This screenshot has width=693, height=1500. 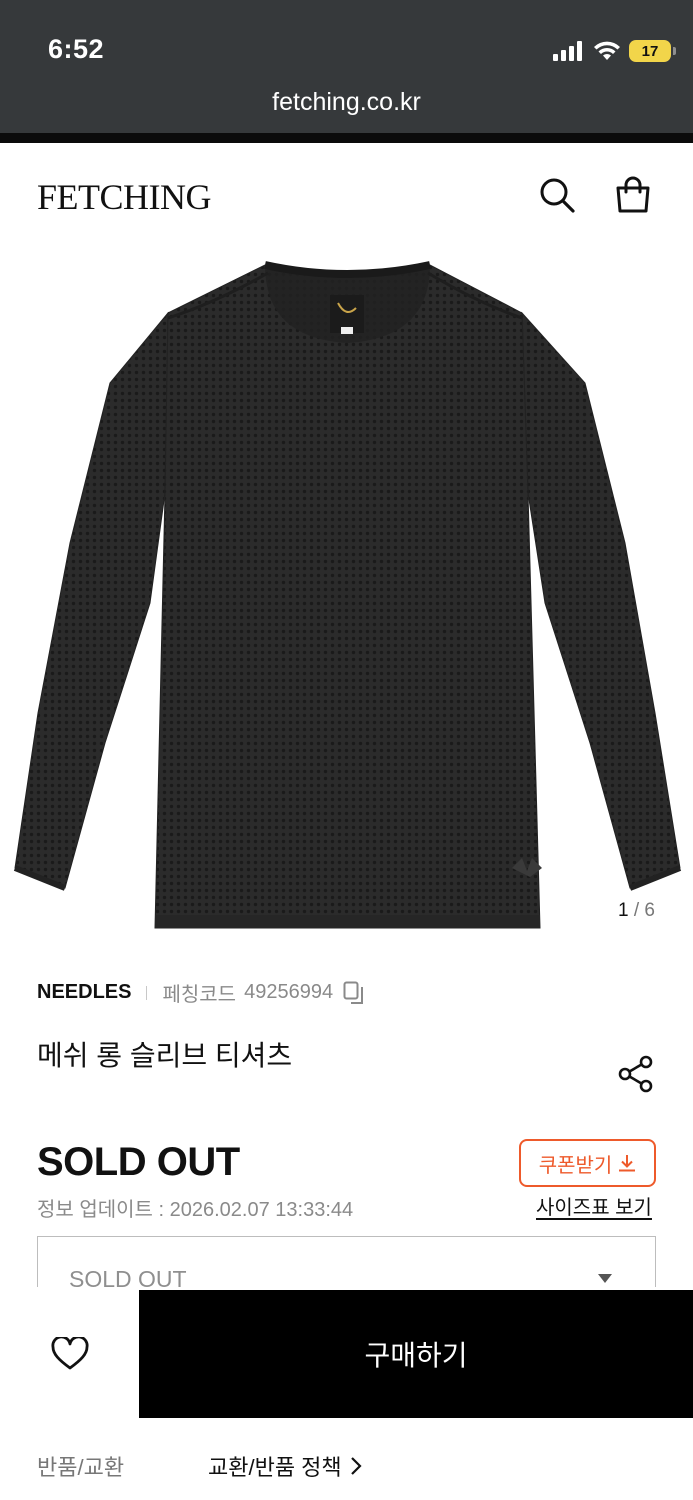 I want to click on brand-name: NEEDLES, so click(x=84, y=992).